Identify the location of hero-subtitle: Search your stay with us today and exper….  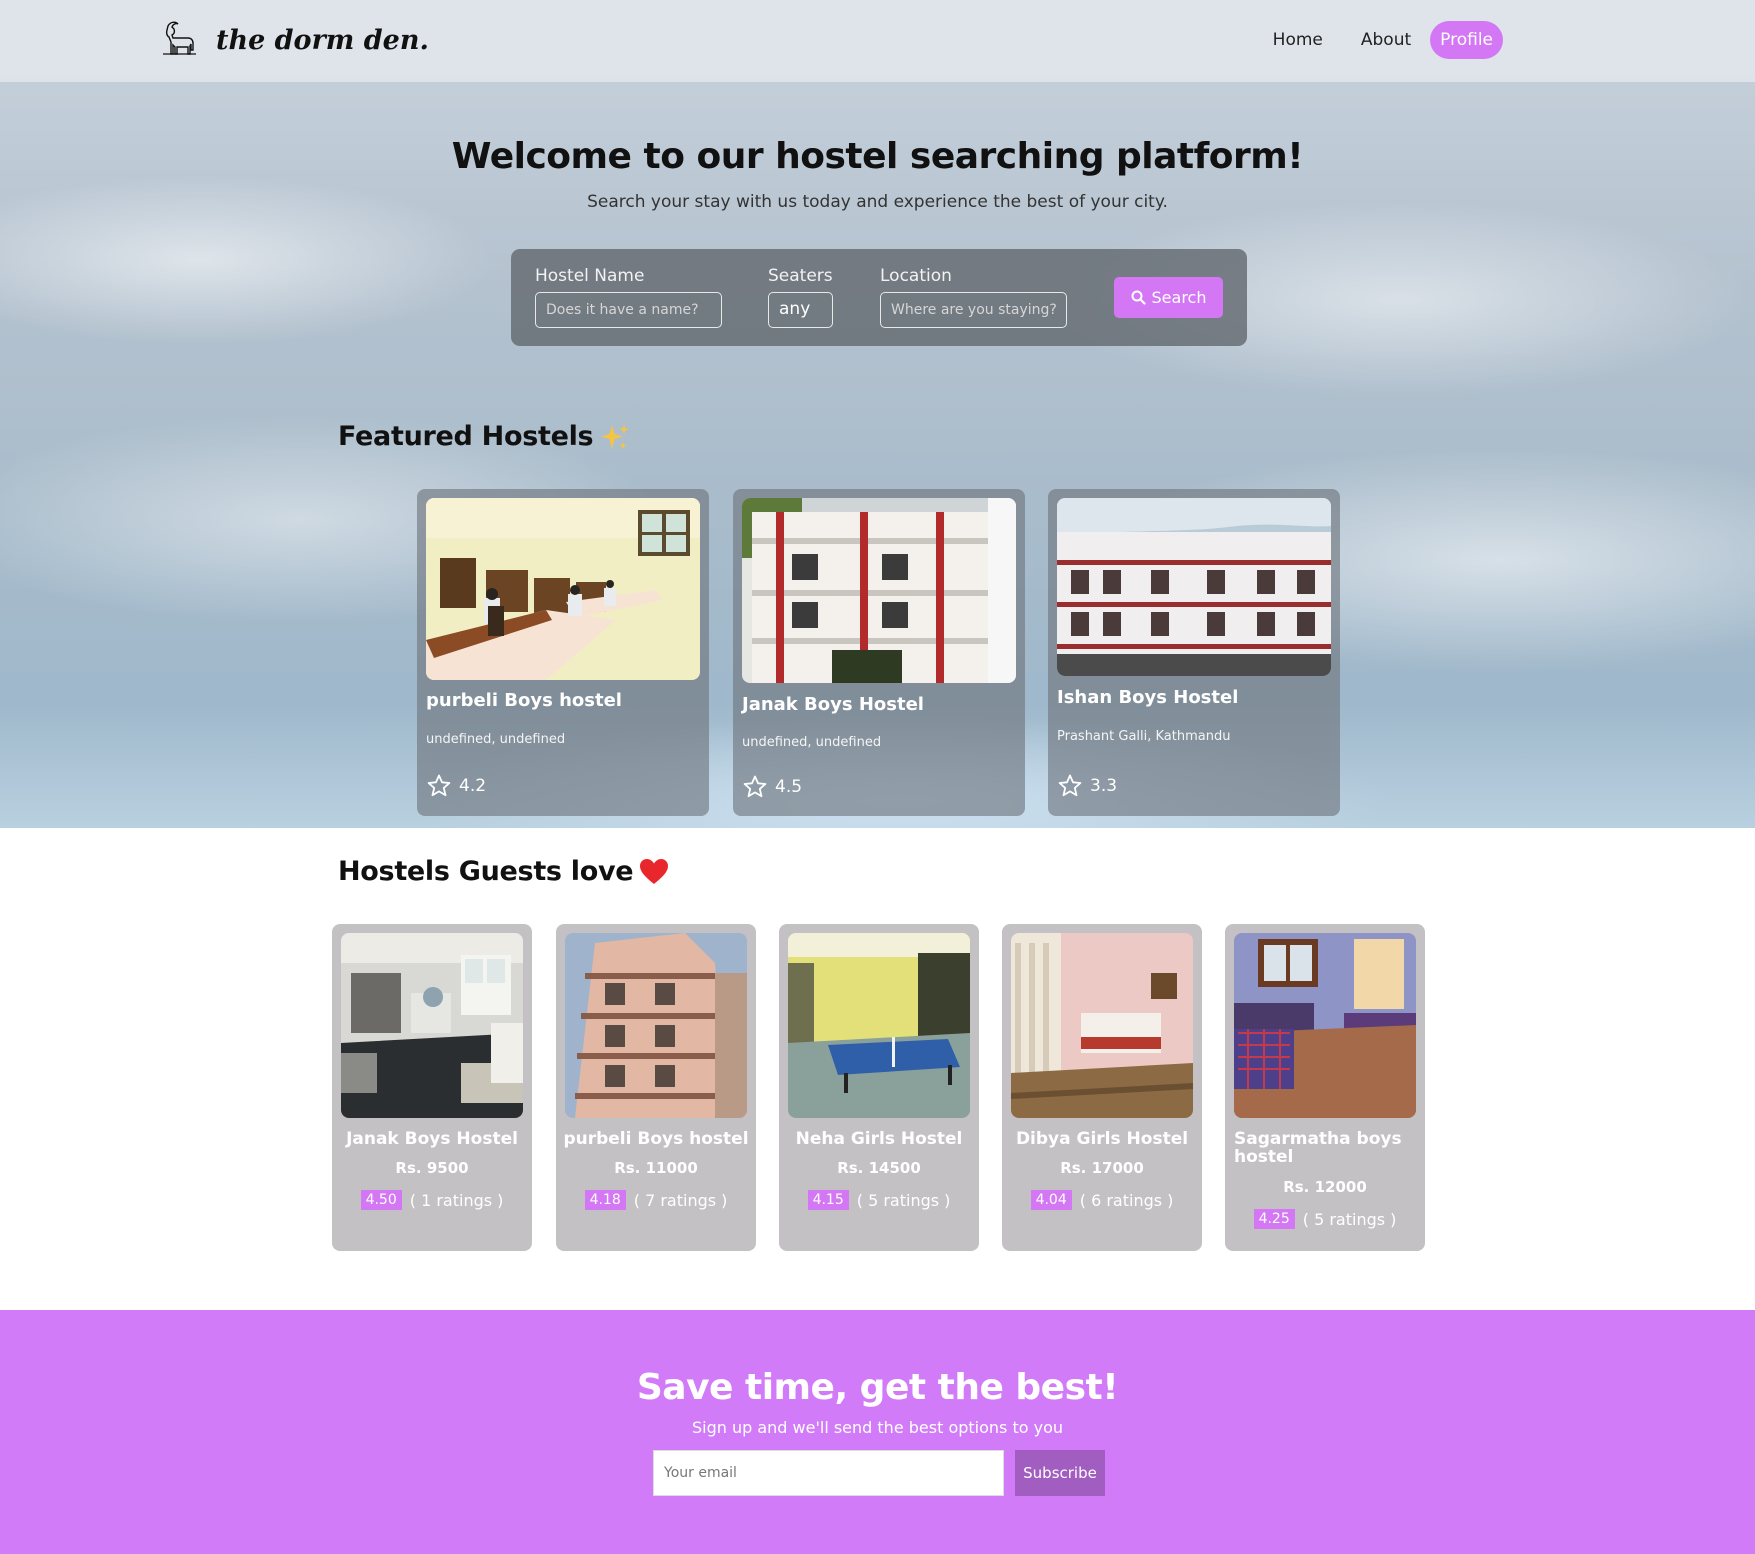
(877, 202).